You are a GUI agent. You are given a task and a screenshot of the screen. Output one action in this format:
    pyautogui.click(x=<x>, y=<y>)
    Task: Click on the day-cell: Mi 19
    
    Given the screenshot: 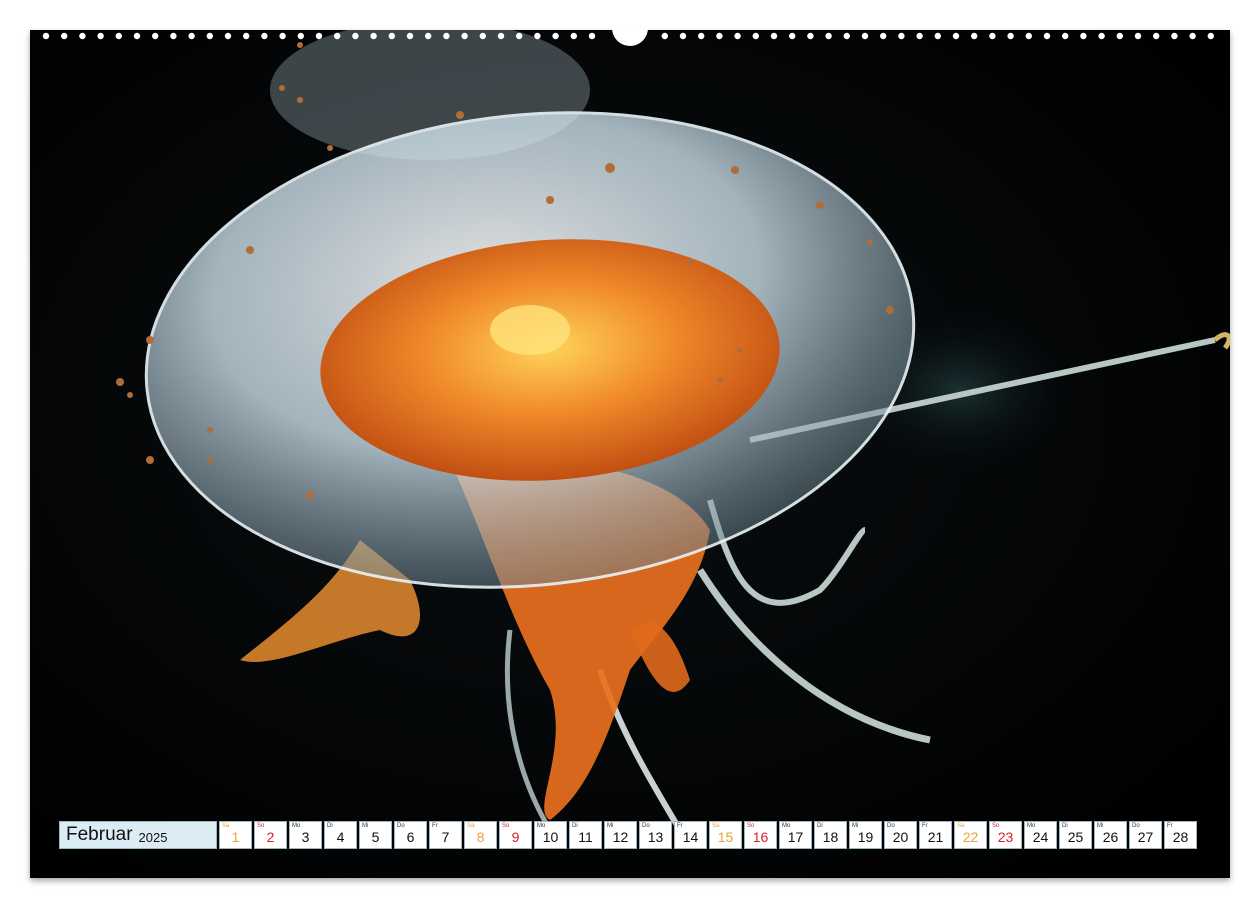 What is the action you would take?
    pyautogui.click(x=865, y=835)
    